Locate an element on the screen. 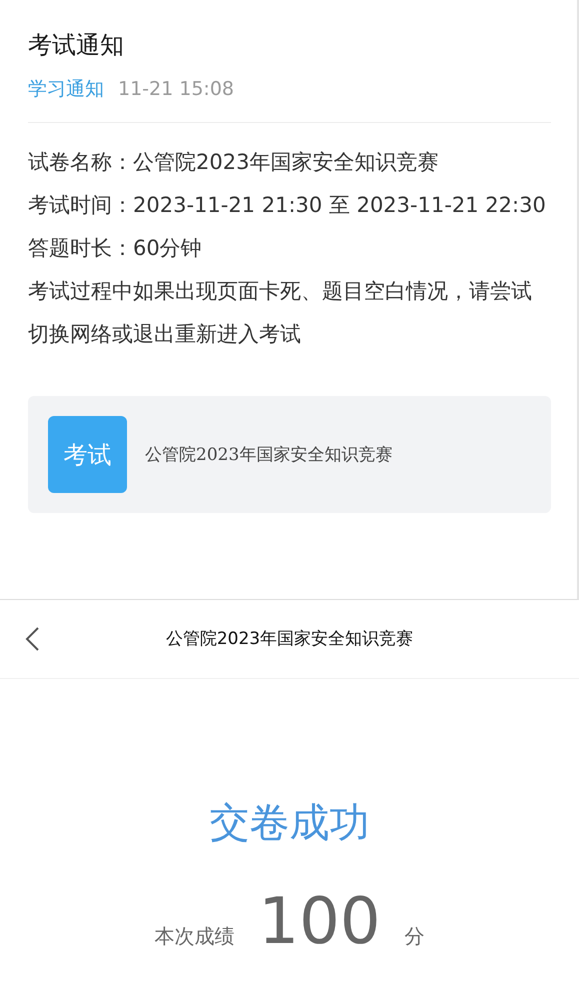  notice-text: 考试过程中如果出现页面卡死、题目空白情况，请尝试切换网络或退出重新进入考试 is located at coordinates (280, 313).